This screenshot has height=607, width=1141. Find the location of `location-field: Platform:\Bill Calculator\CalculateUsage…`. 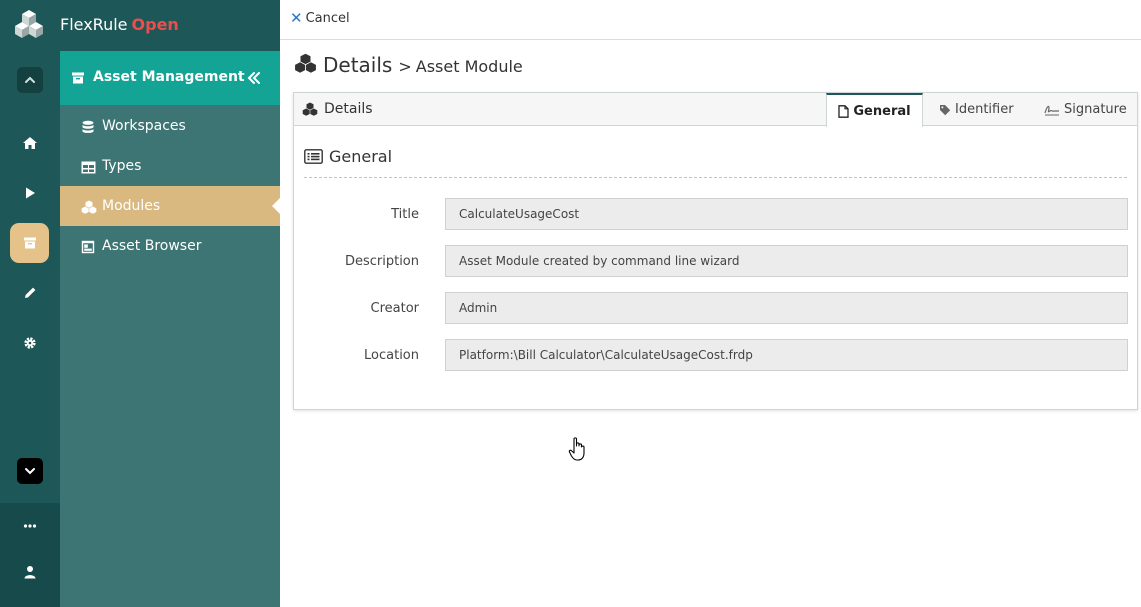

location-field: Platform:\Bill Calculator\CalculateUsage… is located at coordinates (786, 355).